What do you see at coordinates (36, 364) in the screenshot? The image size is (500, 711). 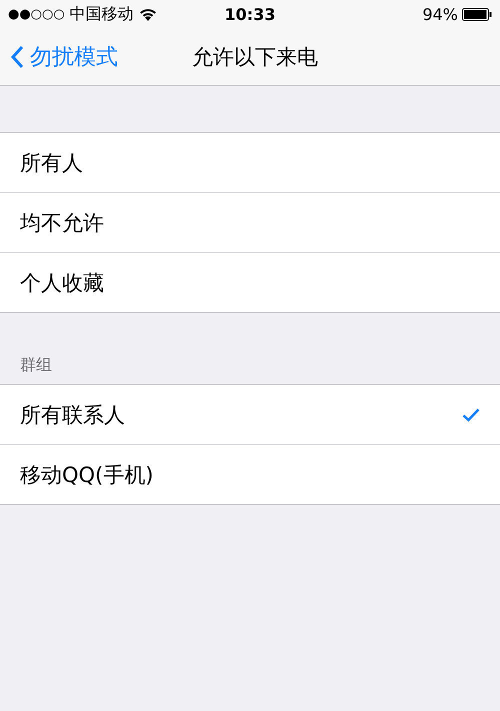 I see `section-header: 群组` at bounding box center [36, 364].